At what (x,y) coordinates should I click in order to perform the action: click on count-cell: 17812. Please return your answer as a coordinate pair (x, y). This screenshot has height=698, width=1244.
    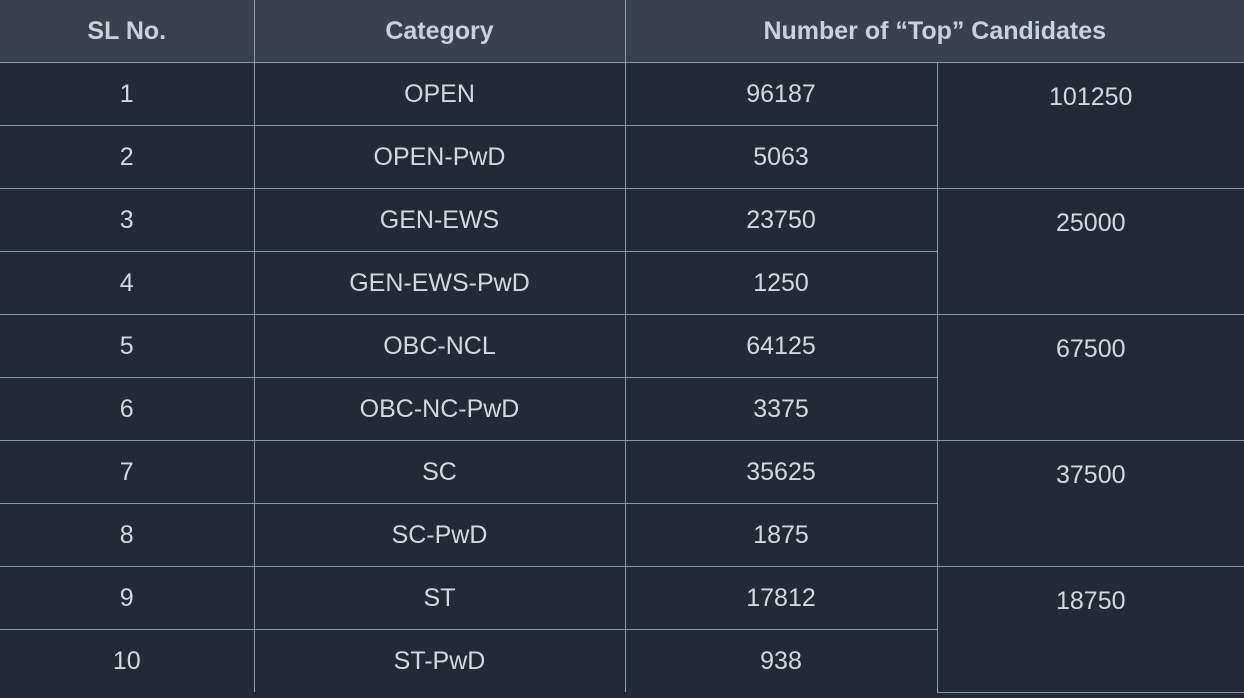
    Looking at the image, I should click on (781, 598).